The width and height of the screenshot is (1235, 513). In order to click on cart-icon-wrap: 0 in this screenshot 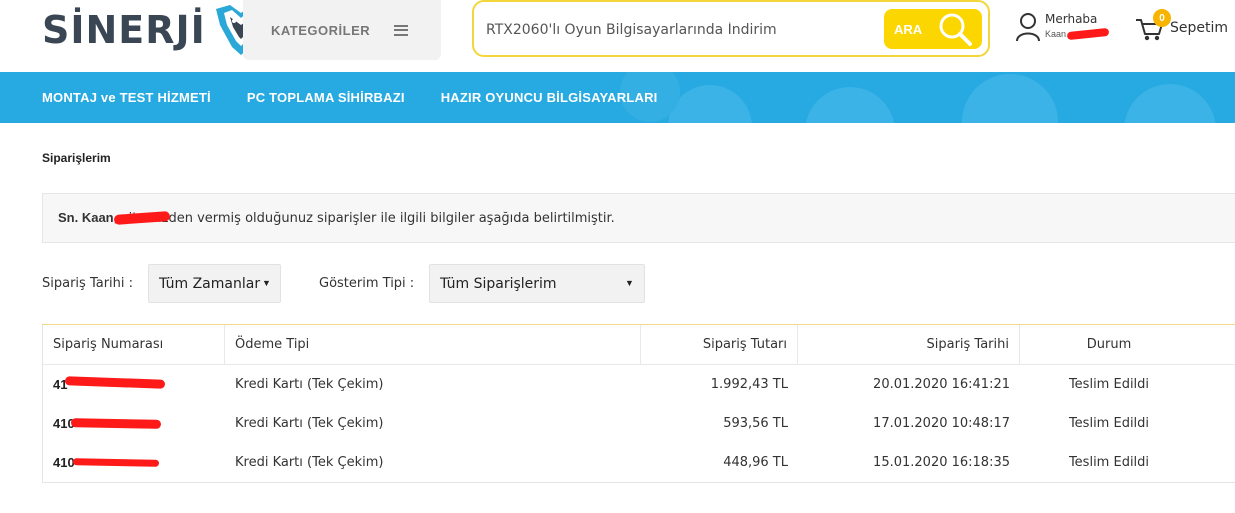, I will do `click(1153, 25)`.